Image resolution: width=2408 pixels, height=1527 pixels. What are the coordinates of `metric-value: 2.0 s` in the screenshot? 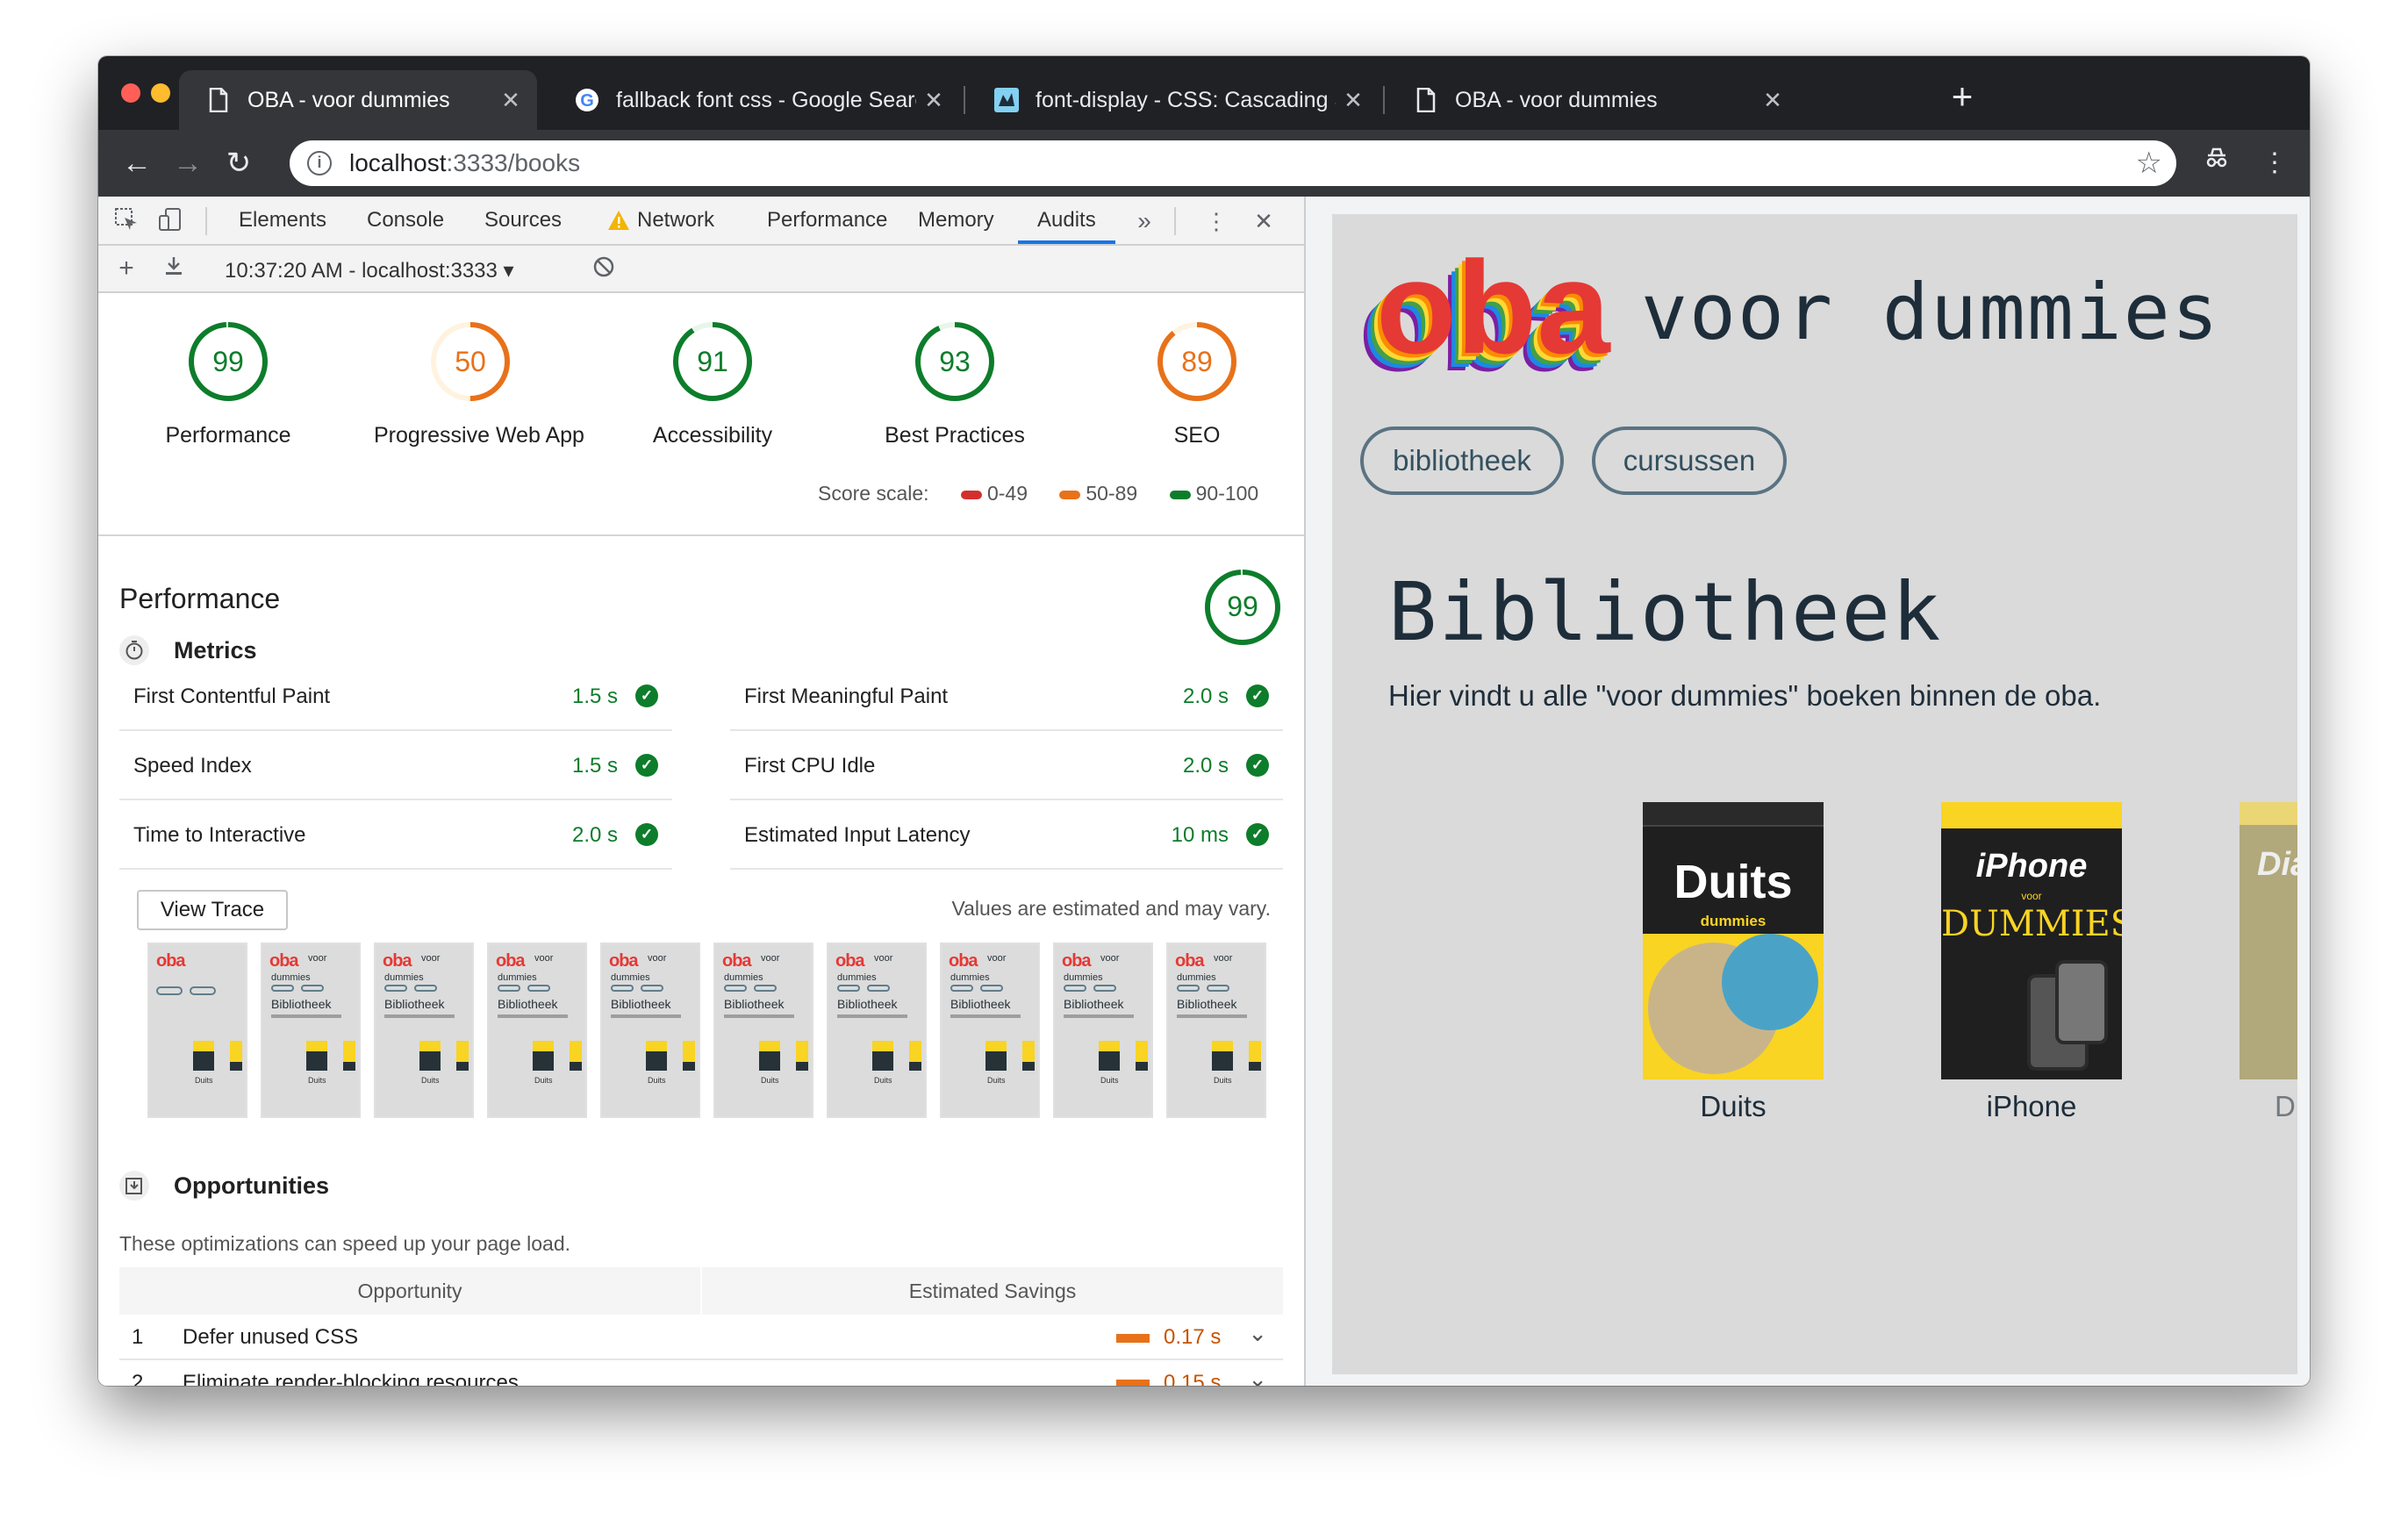 It's located at (1205, 696).